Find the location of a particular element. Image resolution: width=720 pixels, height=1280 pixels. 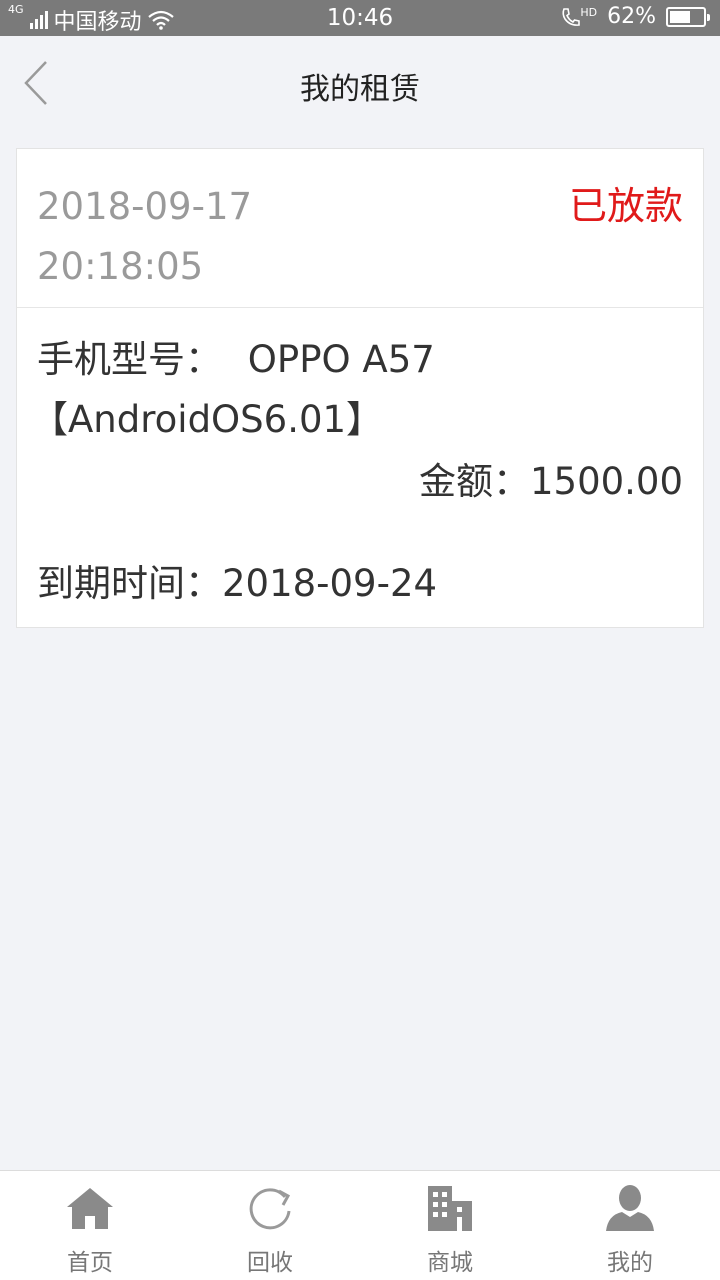

amount-row: 金额：1500.00 is located at coordinates (360, 482).